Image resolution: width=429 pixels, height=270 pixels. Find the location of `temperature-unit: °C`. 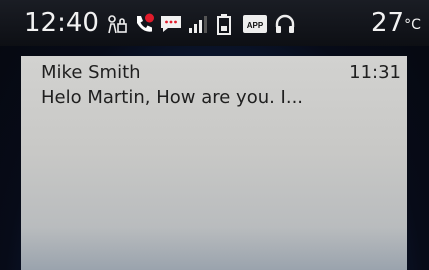

temperature-unit: °C is located at coordinates (412, 25).